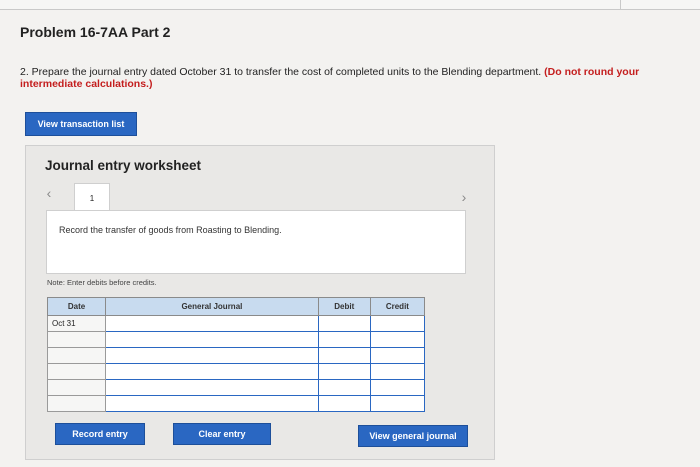 The height and width of the screenshot is (467, 700). I want to click on header-general-journal: General Journal, so click(212, 306).